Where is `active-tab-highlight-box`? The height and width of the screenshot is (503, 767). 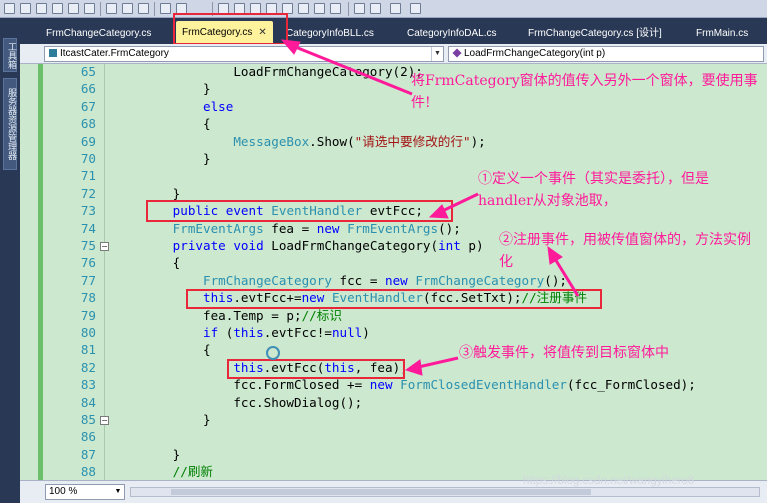
active-tab-highlight-box is located at coordinates (230, 29).